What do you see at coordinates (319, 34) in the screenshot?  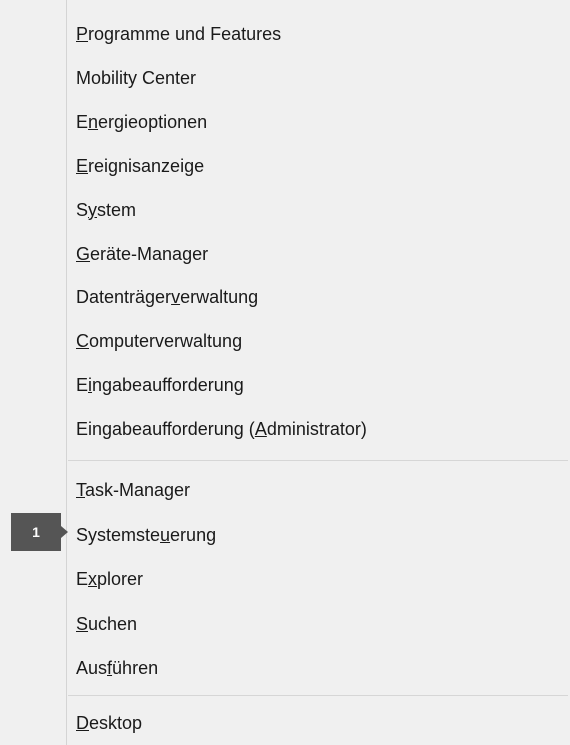 I see `menu-item-programme-und-features: Programme und Features` at bounding box center [319, 34].